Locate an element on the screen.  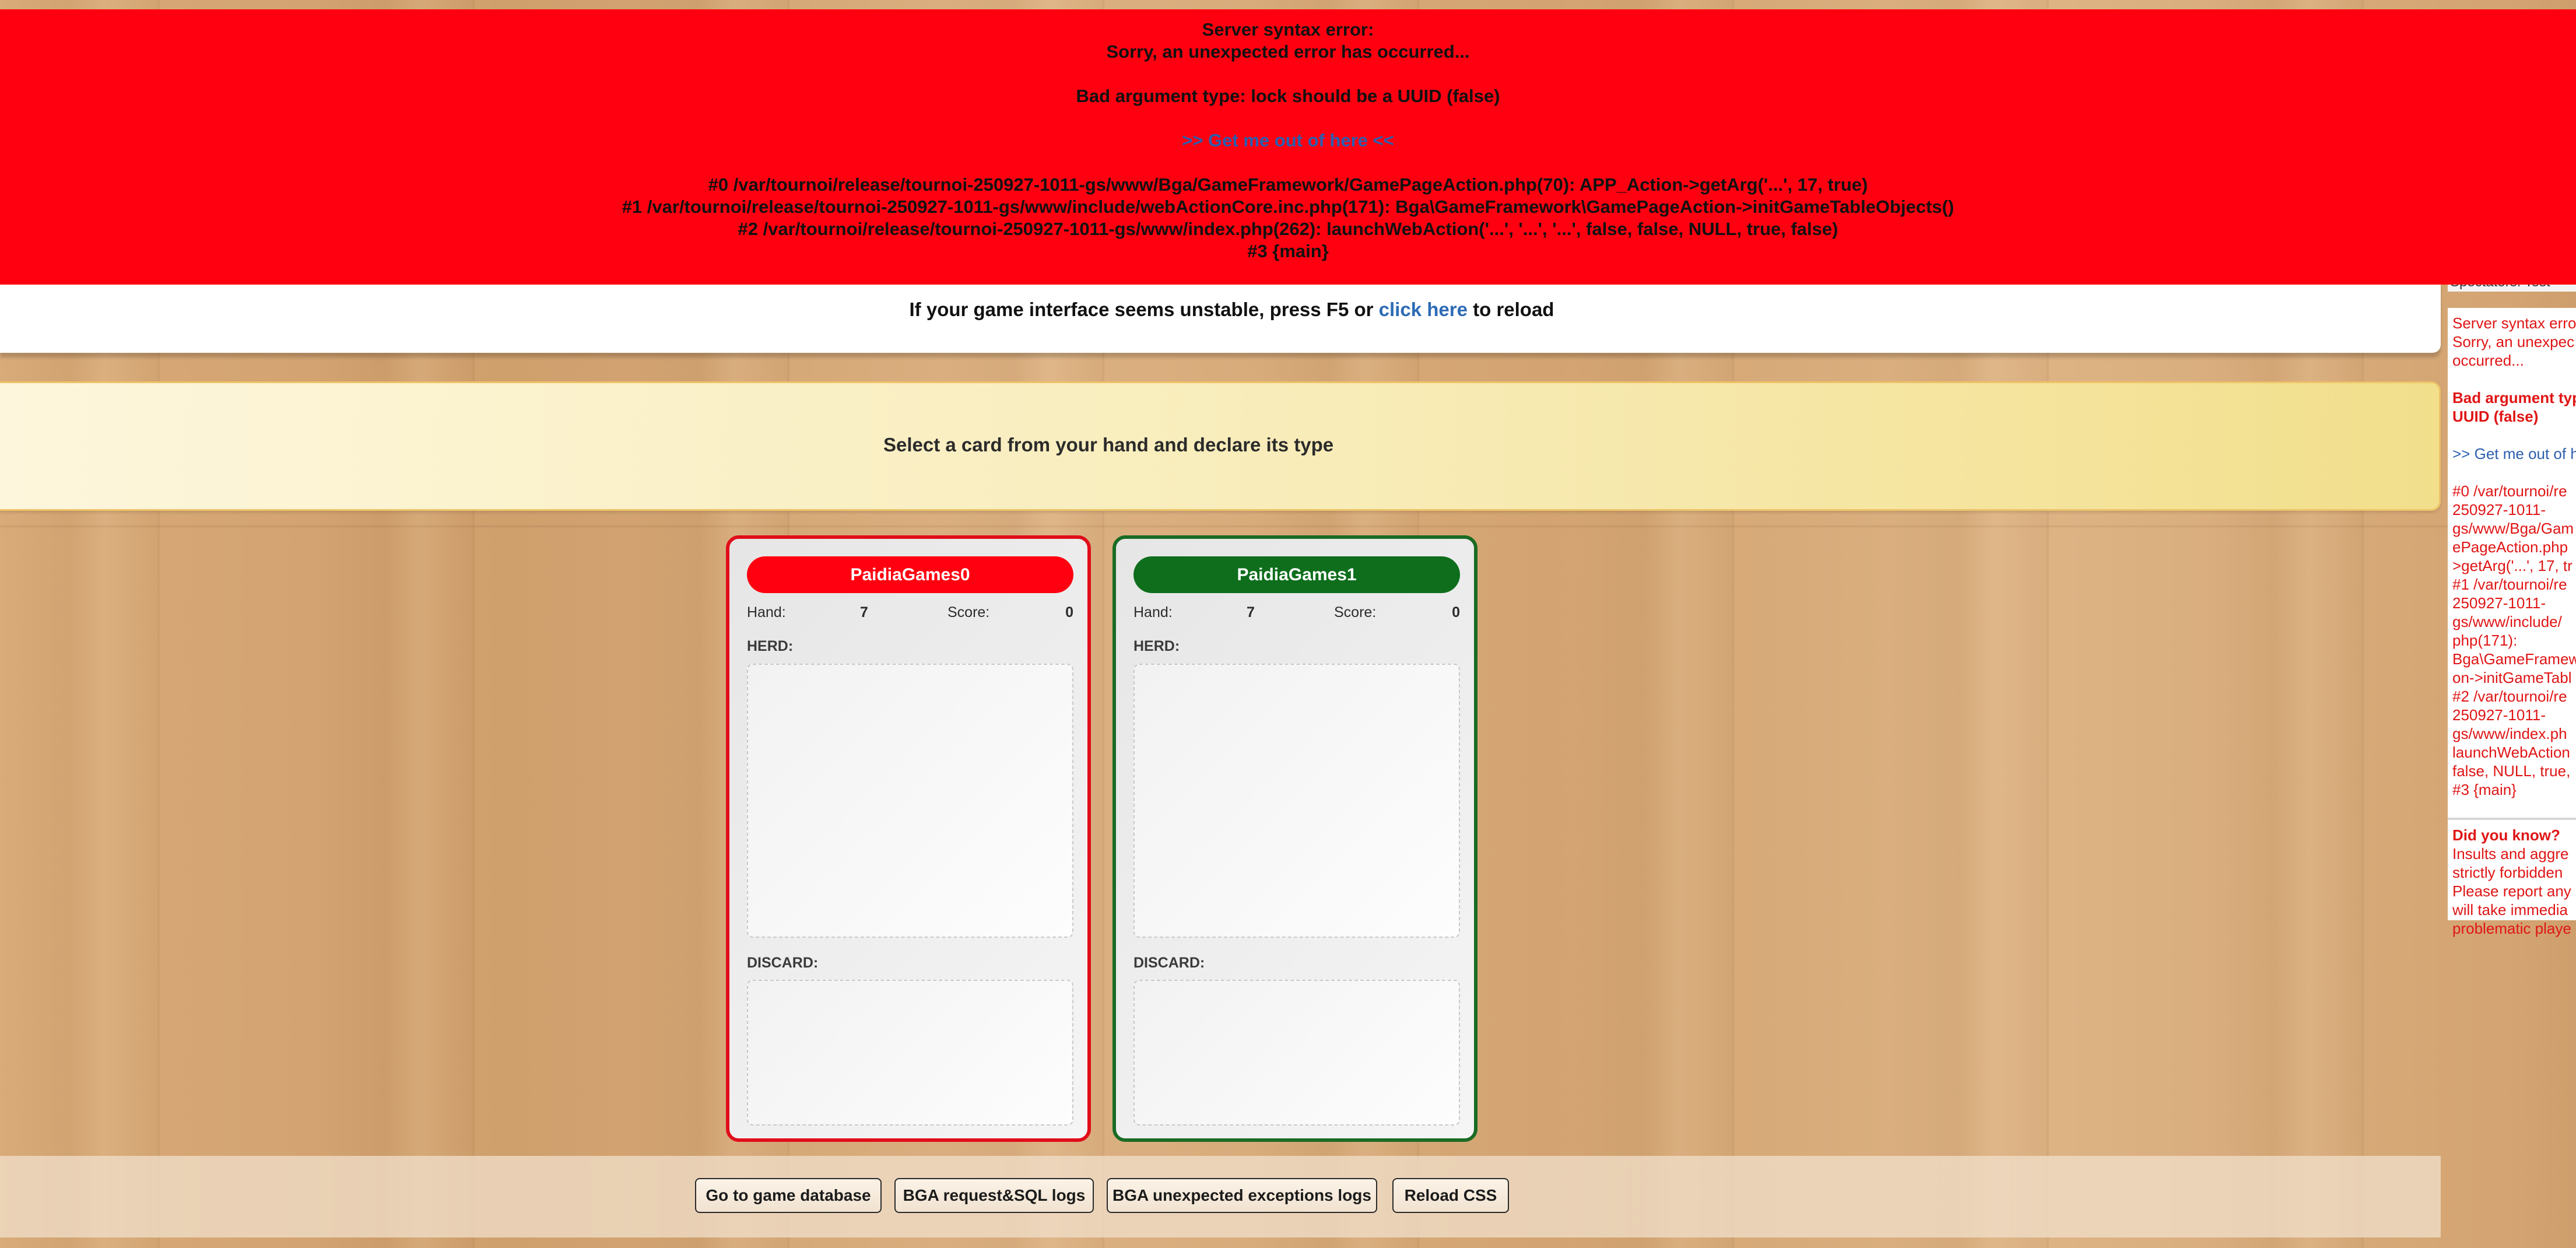
sidebar-trace-line: on->initGameTabl is located at coordinates (2512, 677).